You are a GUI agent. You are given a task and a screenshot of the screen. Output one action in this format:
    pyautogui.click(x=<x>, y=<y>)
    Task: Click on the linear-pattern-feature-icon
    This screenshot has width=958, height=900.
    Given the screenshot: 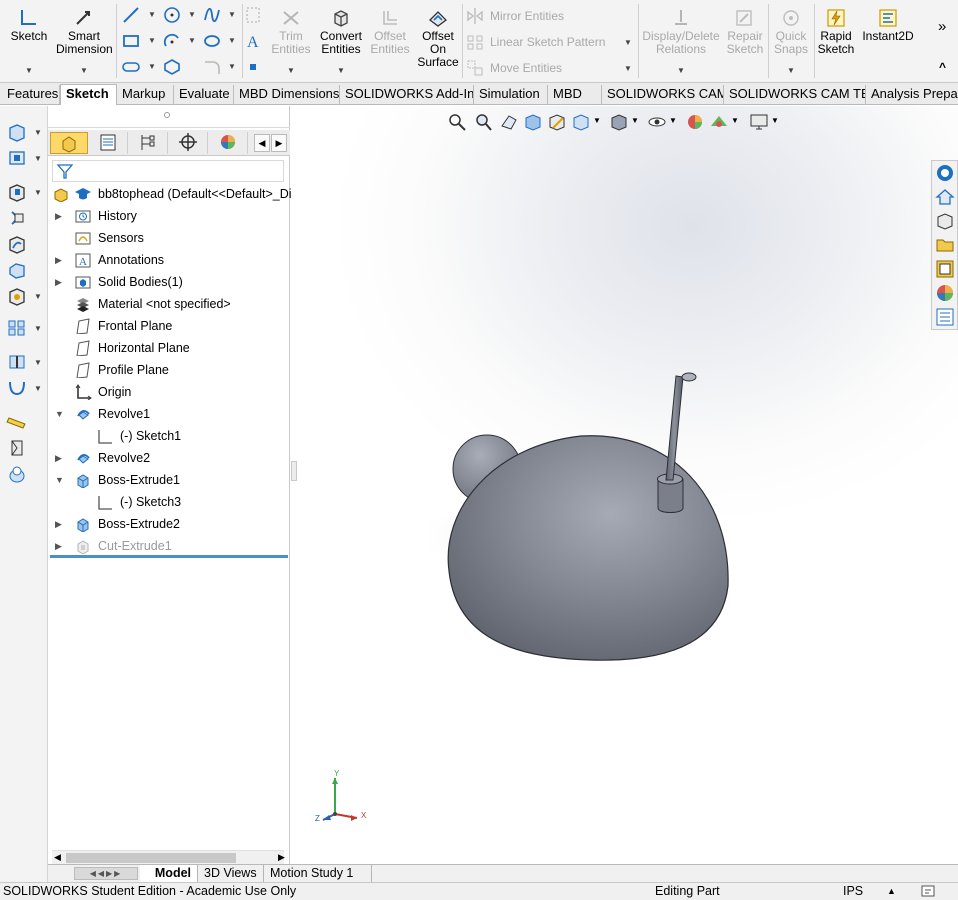 What is the action you would take?
    pyautogui.click(x=17, y=328)
    